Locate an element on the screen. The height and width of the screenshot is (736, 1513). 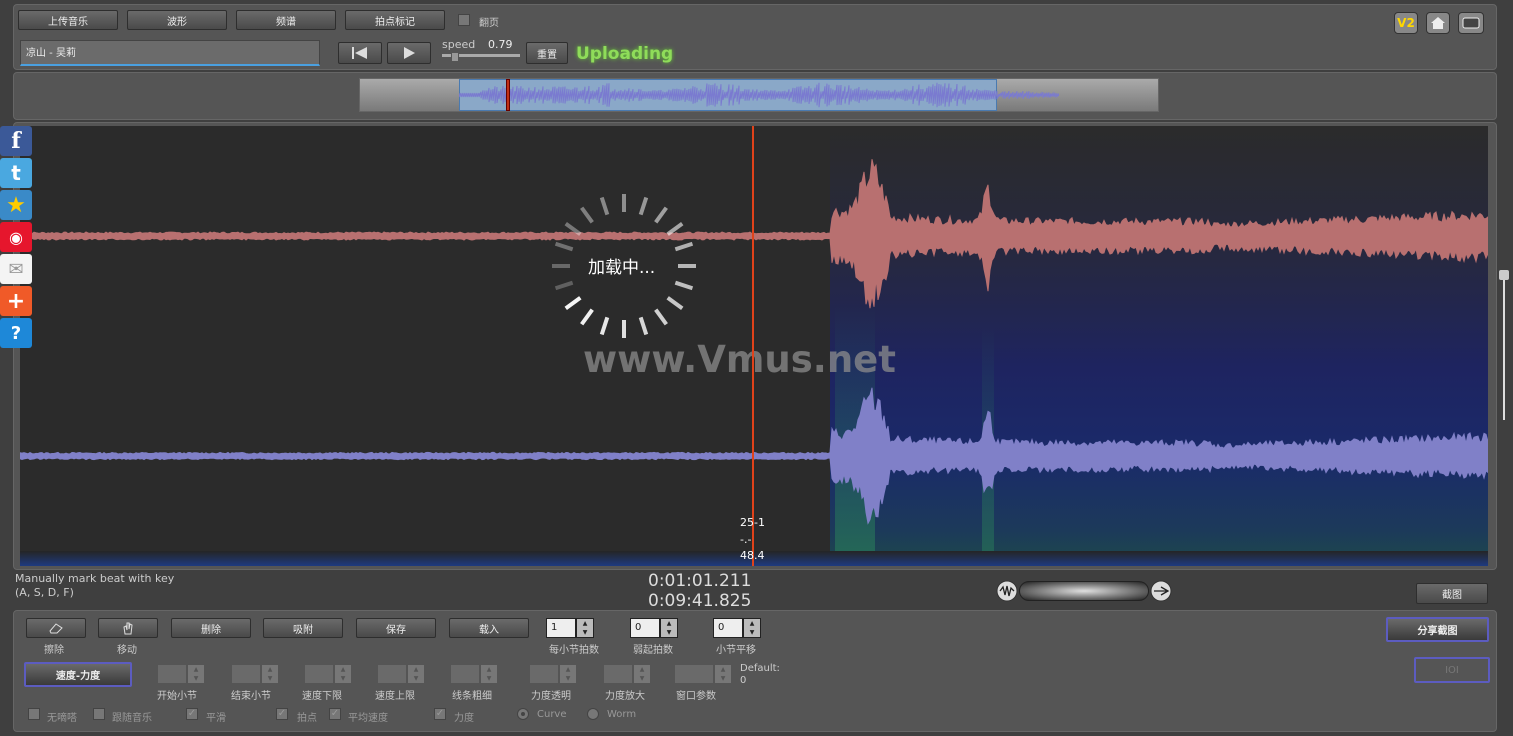
waveform-button: 波形 is located at coordinates (177, 20).